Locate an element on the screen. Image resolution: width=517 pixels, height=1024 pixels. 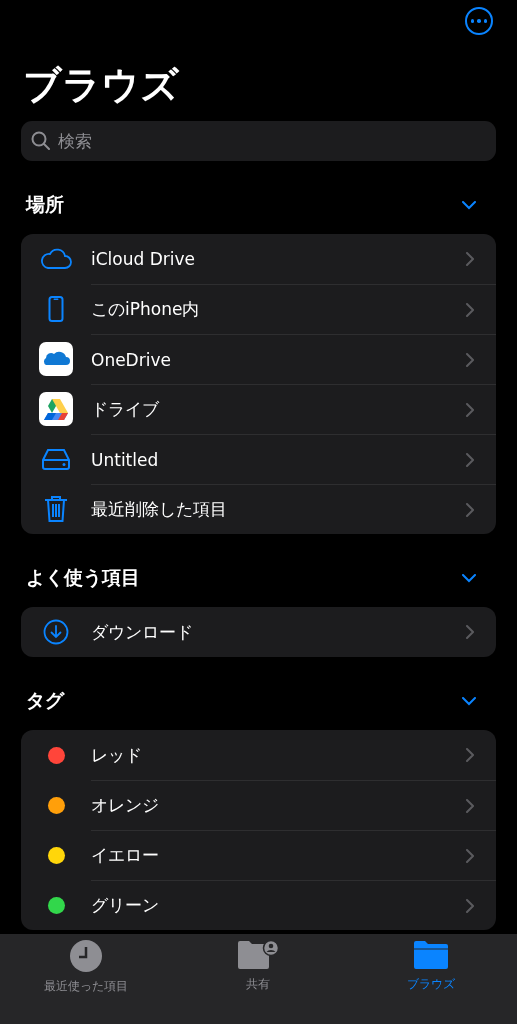
cloud-app-icon is located at coordinates (56, 359).